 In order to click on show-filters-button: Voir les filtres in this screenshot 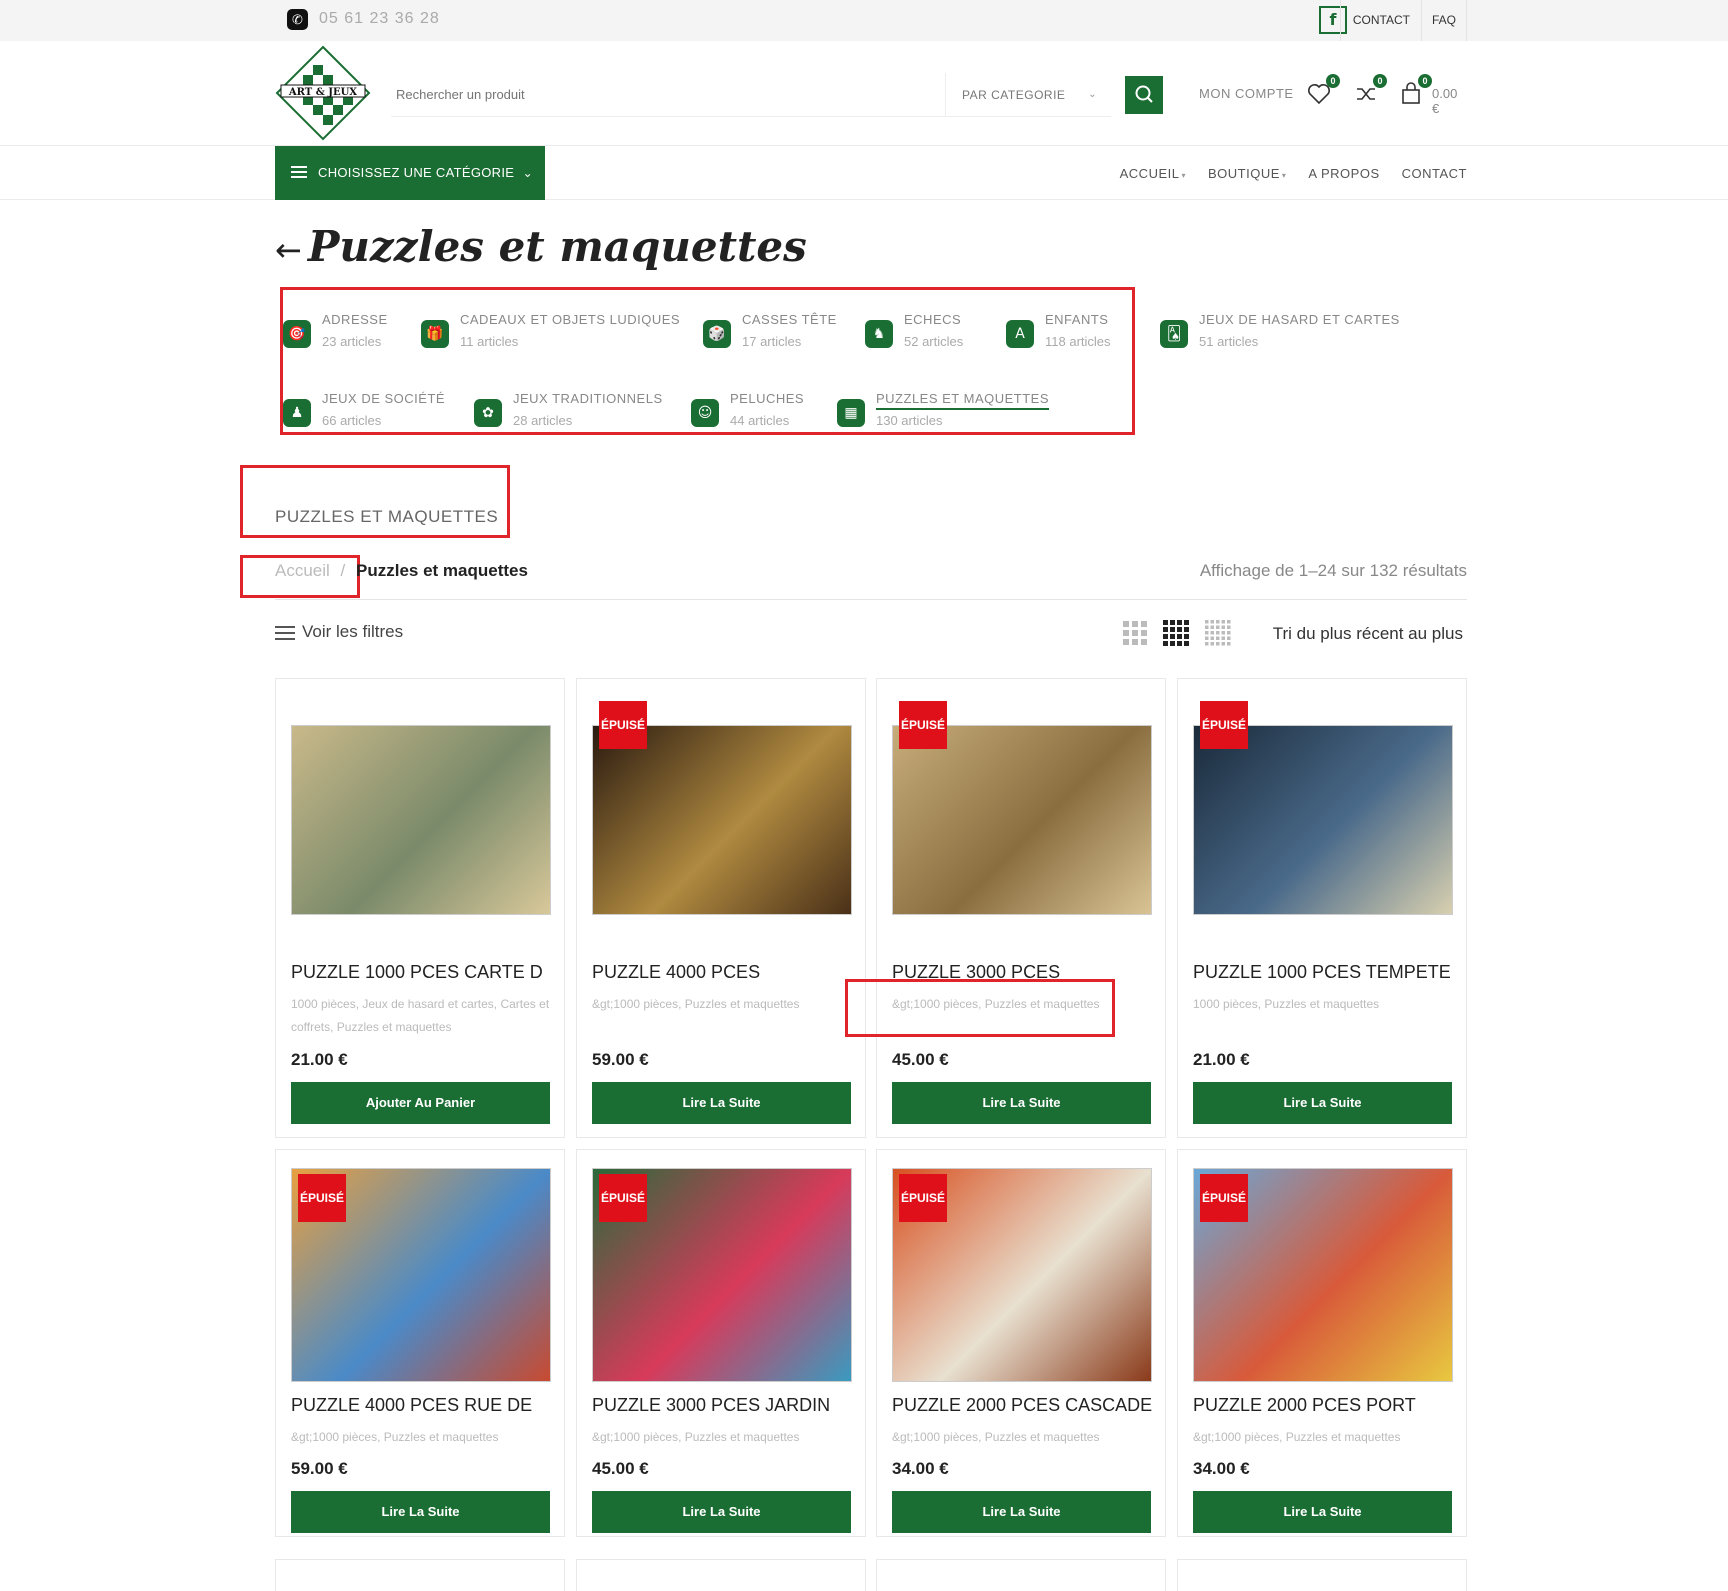, I will do `click(339, 632)`.